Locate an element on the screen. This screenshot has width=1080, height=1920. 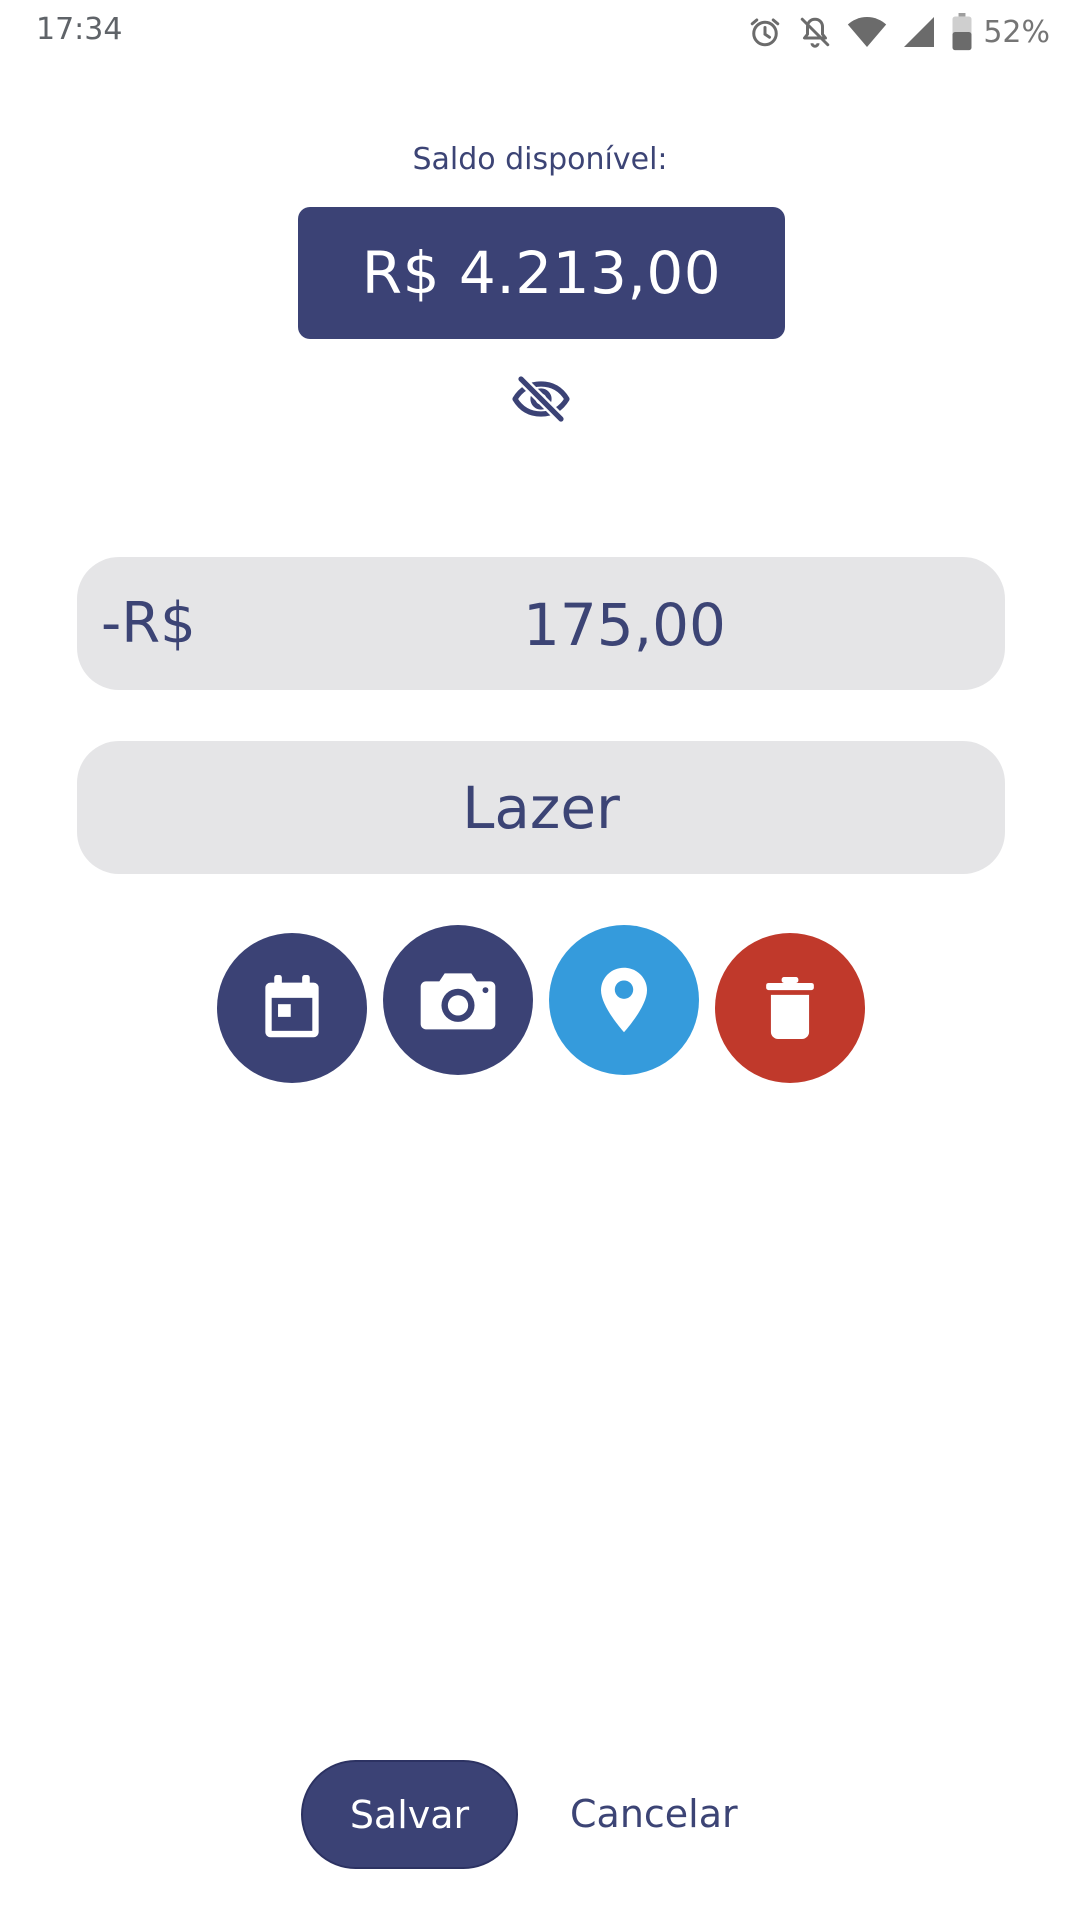
cellular-signal-icon is located at coordinates (919, 32).